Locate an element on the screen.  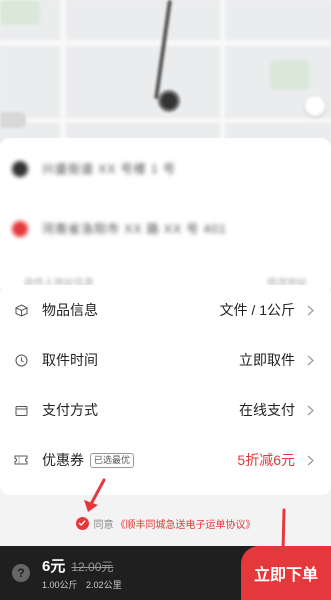
option-label: 优惠券 is located at coordinates (63, 460).